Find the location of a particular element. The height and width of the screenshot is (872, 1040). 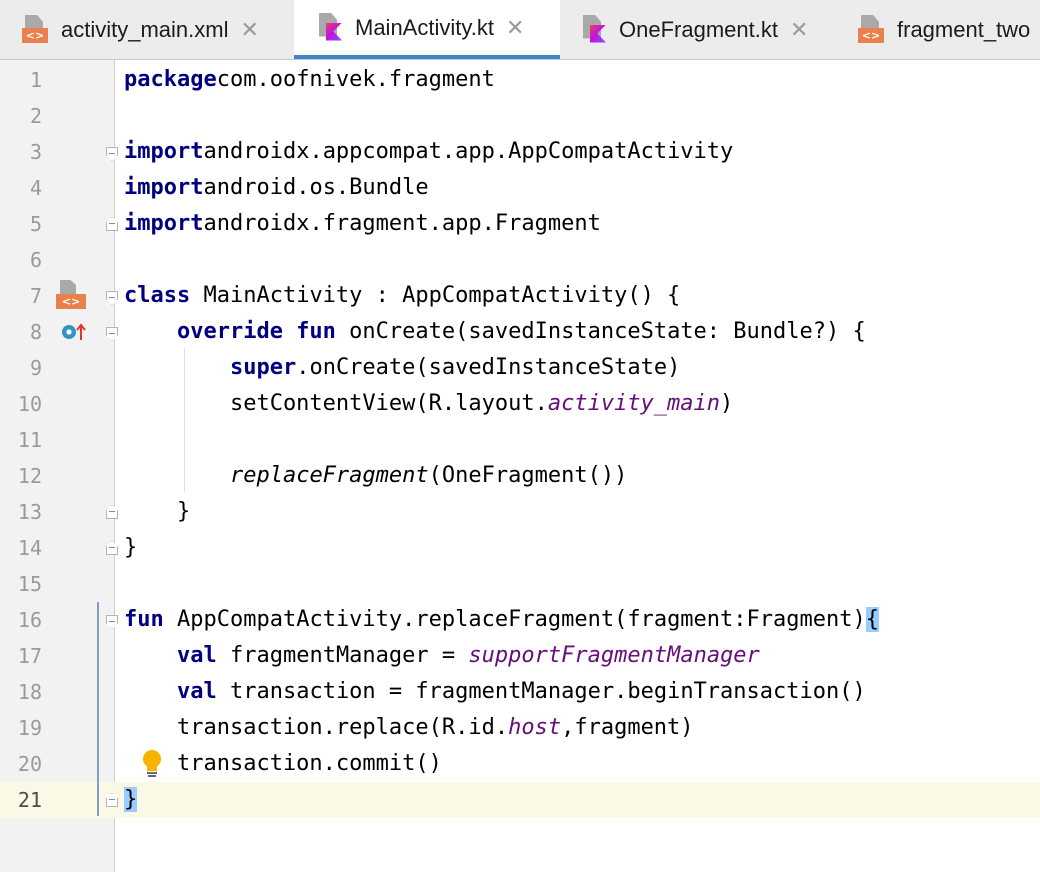

code-text: super.onCreate(savedInstanceState) is located at coordinates (402, 368).